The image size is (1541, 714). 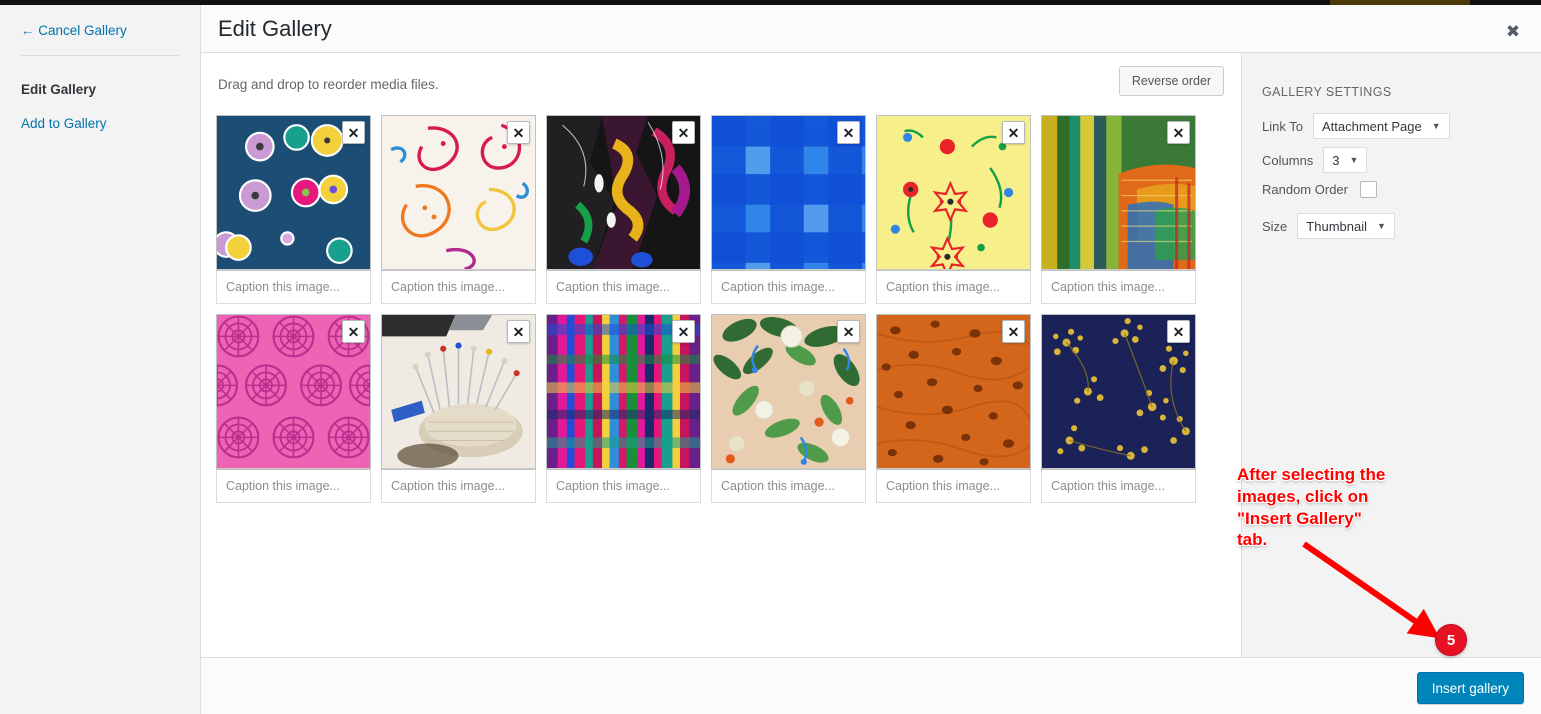 What do you see at coordinates (1282, 126) in the screenshot?
I see `link-to-label: Link To` at bounding box center [1282, 126].